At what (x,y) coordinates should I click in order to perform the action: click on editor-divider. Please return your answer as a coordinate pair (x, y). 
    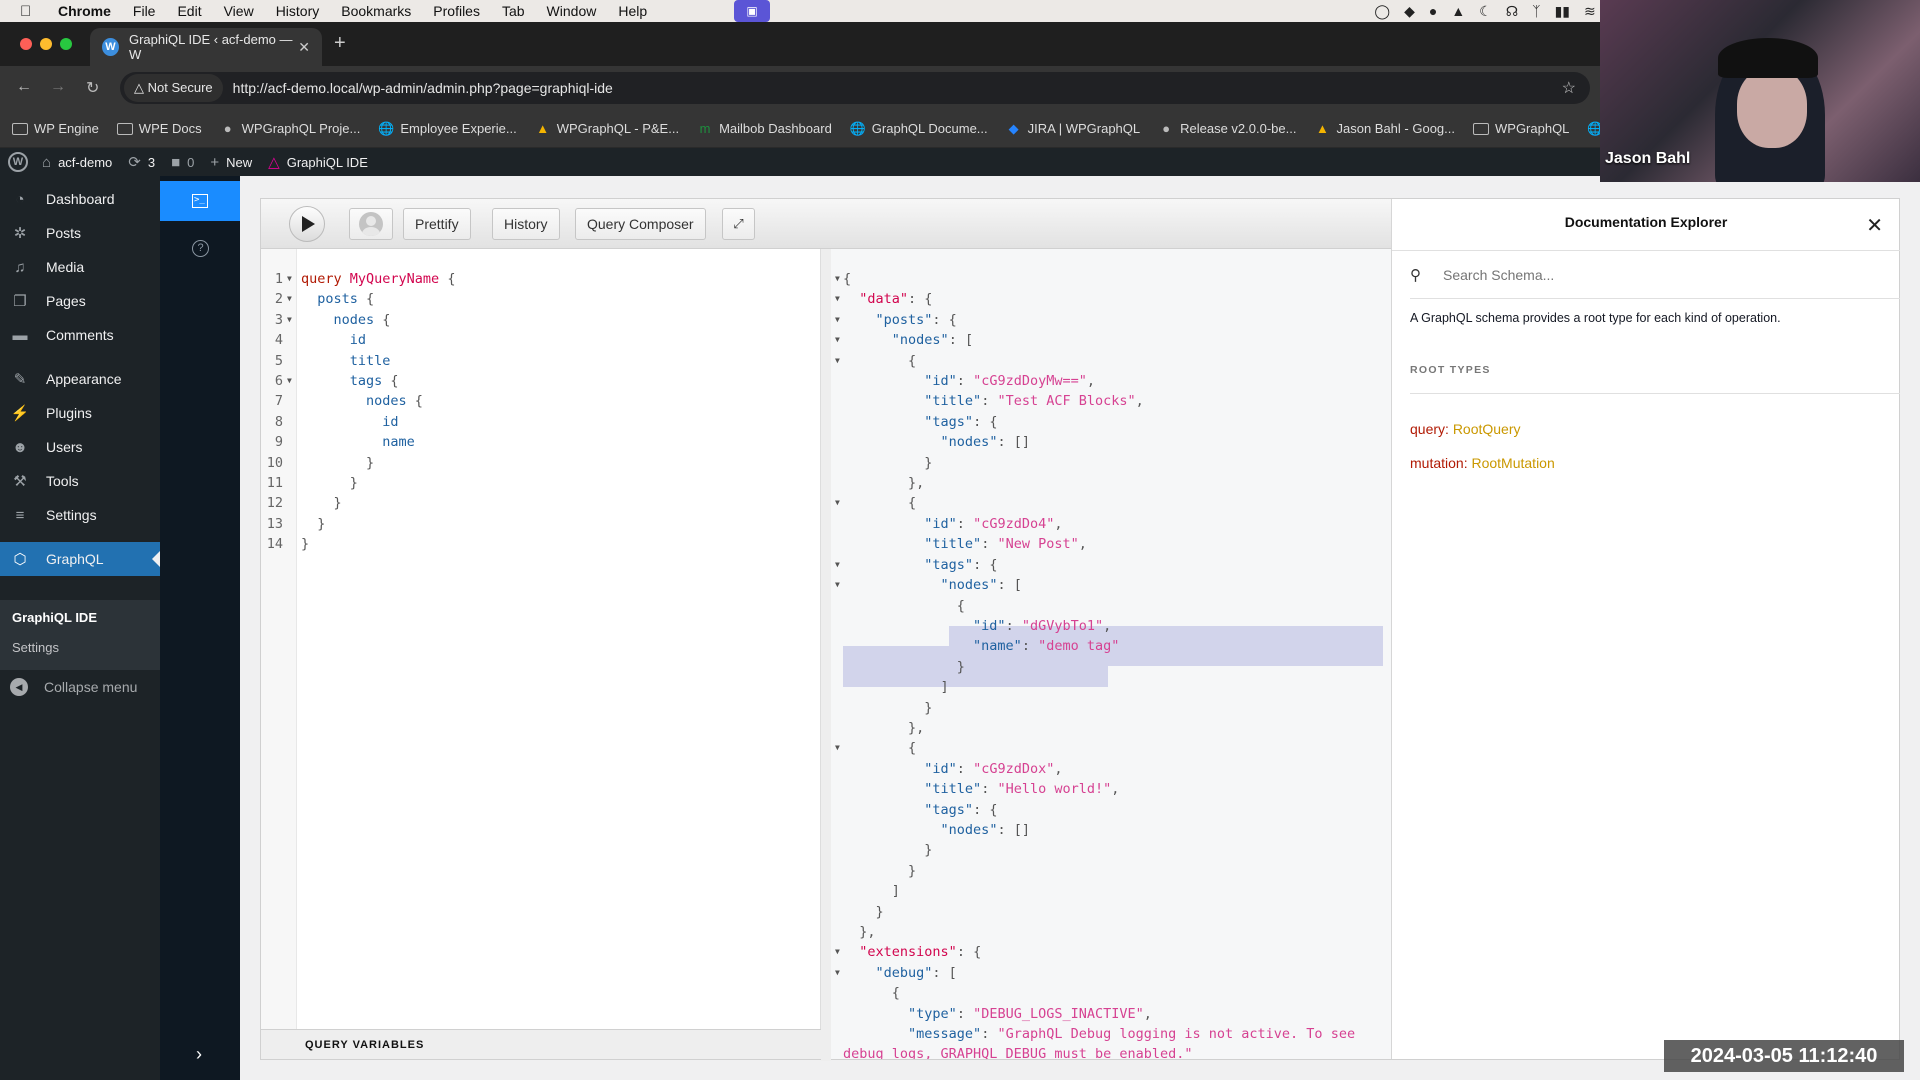
    Looking at the image, I should click on (826, 655).